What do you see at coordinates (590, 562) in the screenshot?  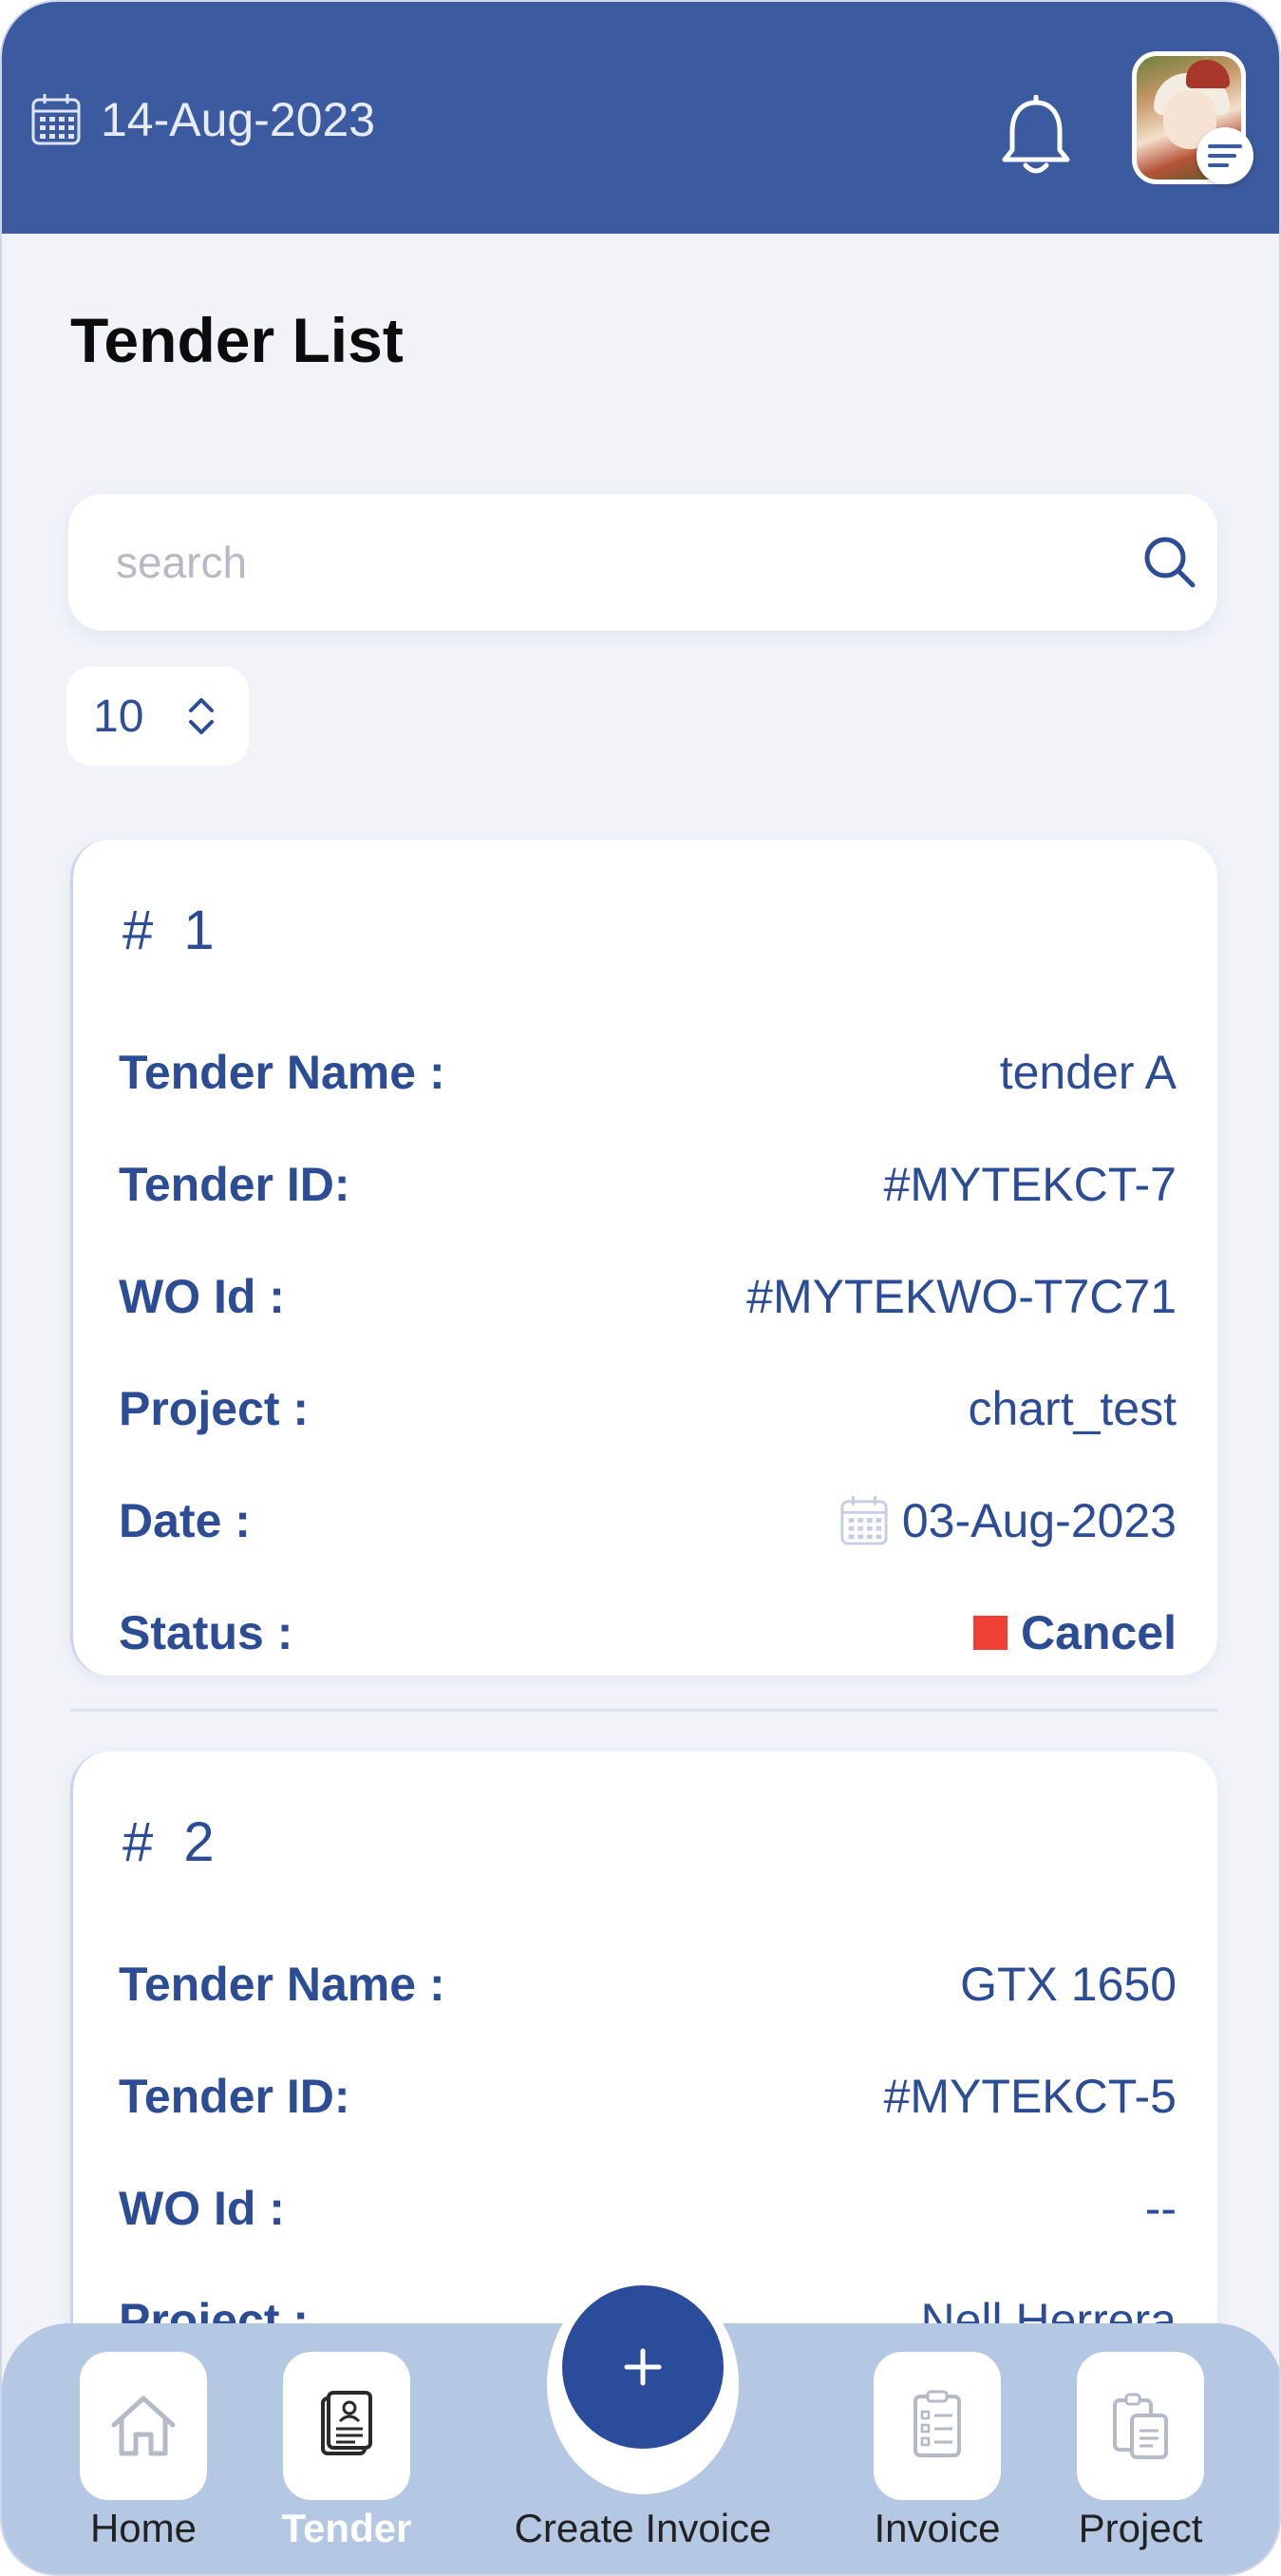 I see `search-input` at bounding box center [590, 562].